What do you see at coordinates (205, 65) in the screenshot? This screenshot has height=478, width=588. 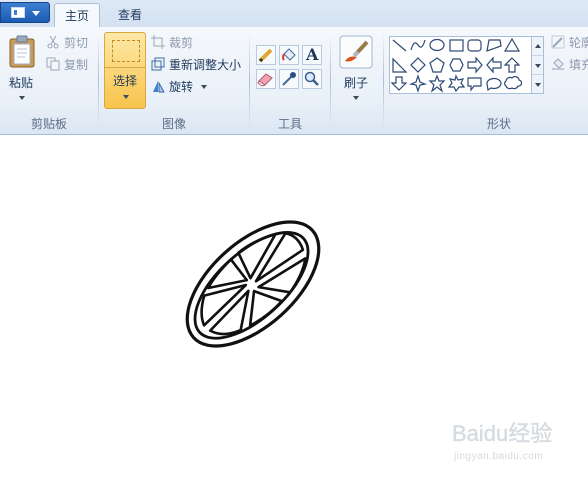 I see `resize-label: 重新调整大小` at bounding box center [205, 65].